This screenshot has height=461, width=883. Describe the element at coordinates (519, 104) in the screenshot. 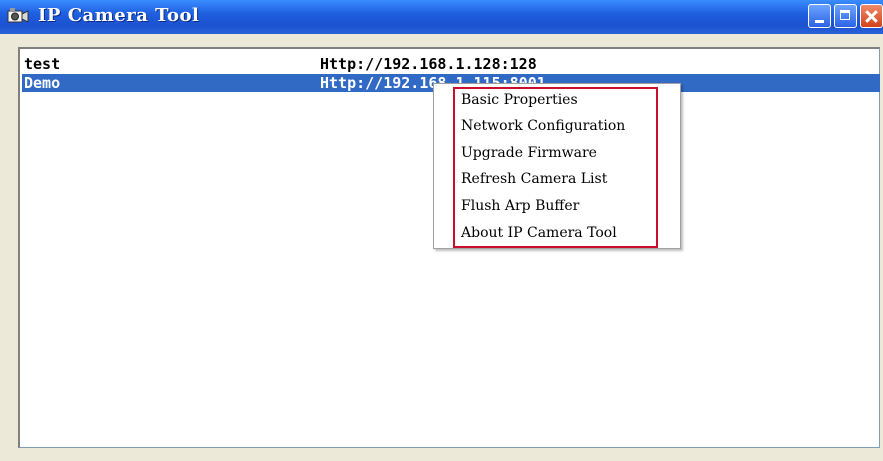

I see `menu-item-basic-properties: Basic Properties` at that location.